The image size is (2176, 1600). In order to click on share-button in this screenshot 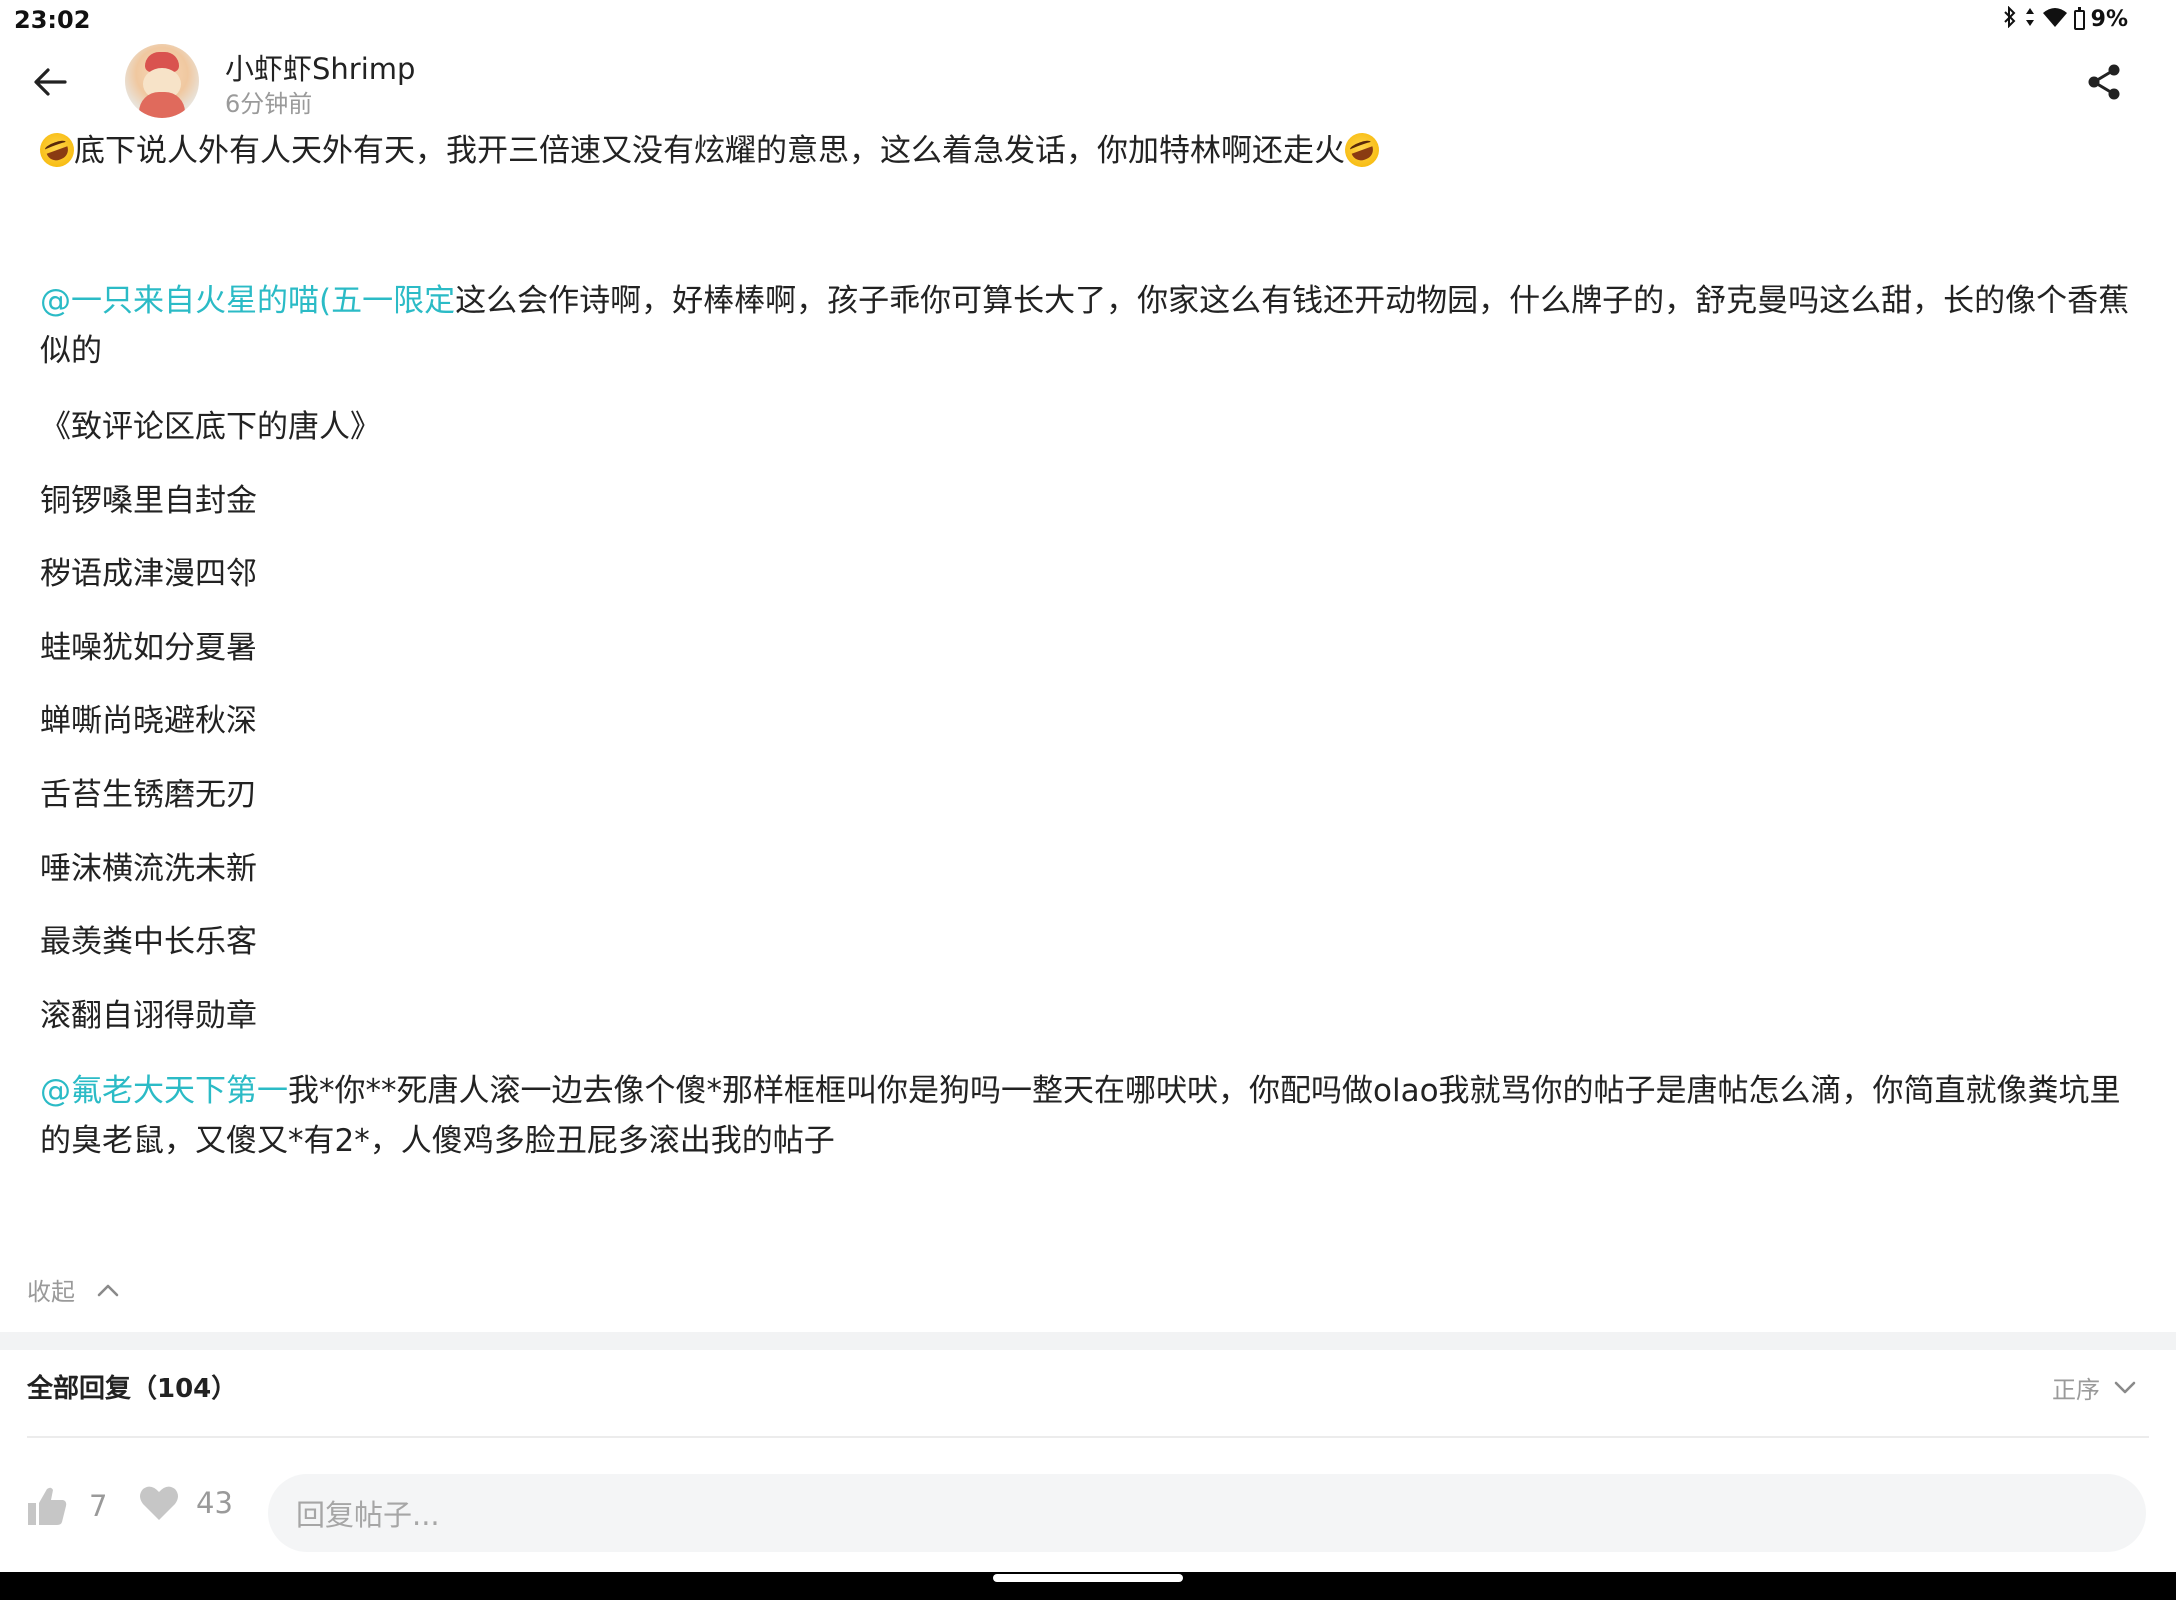, I will do `click(2104, 82)`.